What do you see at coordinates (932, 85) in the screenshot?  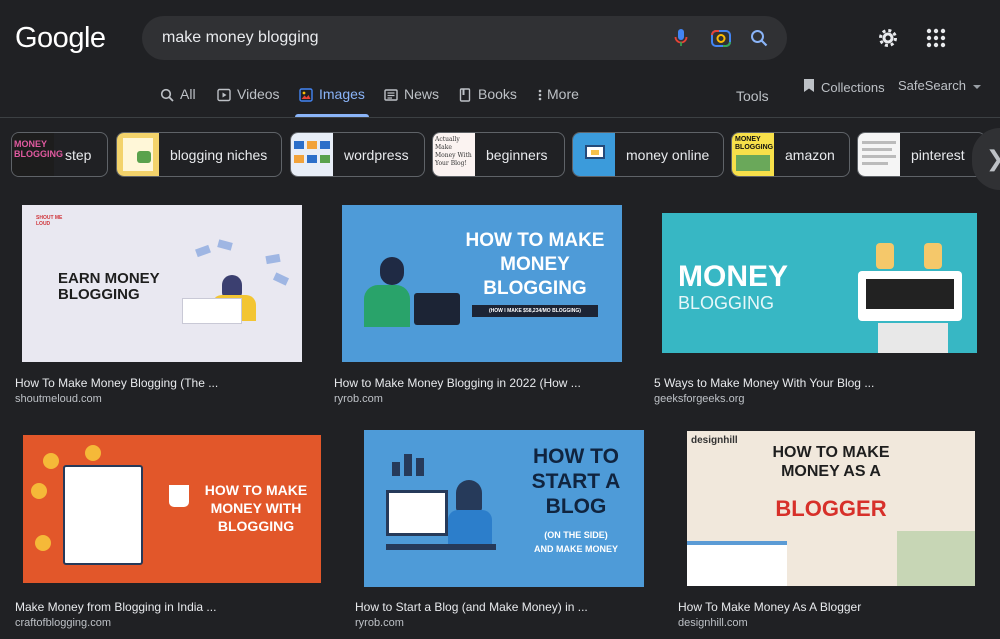 I see `safesearch-label: SafeSearch` at bounding box center [932, 85].